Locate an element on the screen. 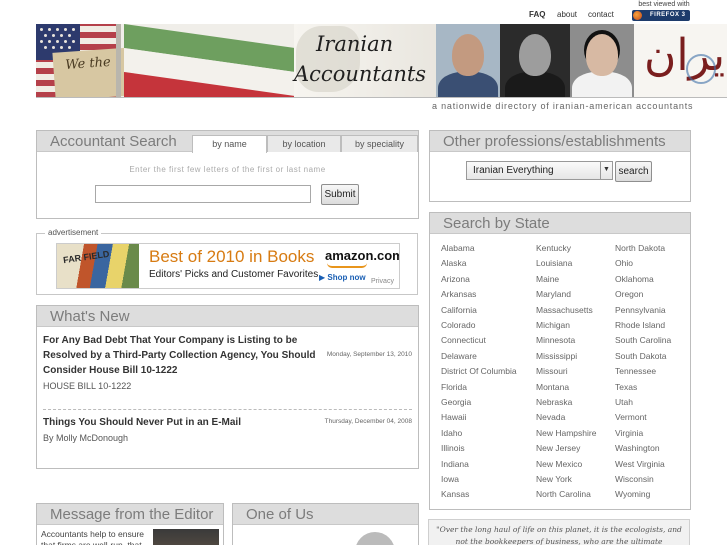 The image size is (727, 545). state-link: Pennsylvania is located at coordinates (640, 310).